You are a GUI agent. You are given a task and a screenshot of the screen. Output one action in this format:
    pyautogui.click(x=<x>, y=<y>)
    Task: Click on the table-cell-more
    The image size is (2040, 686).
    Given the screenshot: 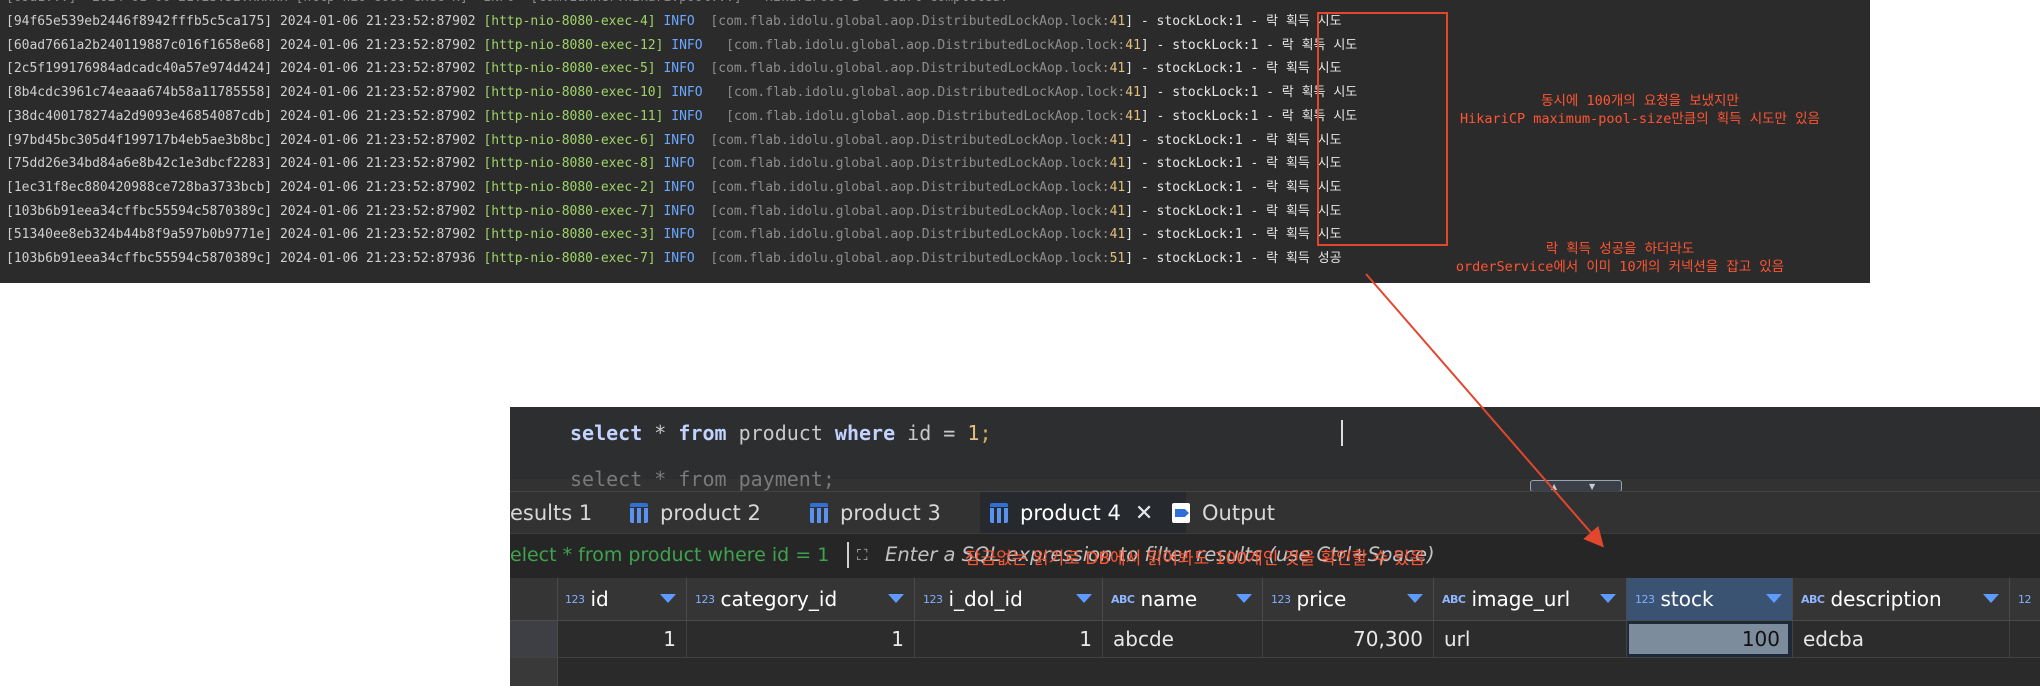 What is the action you would take?
    pyautogui.click(x=2025, y=639)
    